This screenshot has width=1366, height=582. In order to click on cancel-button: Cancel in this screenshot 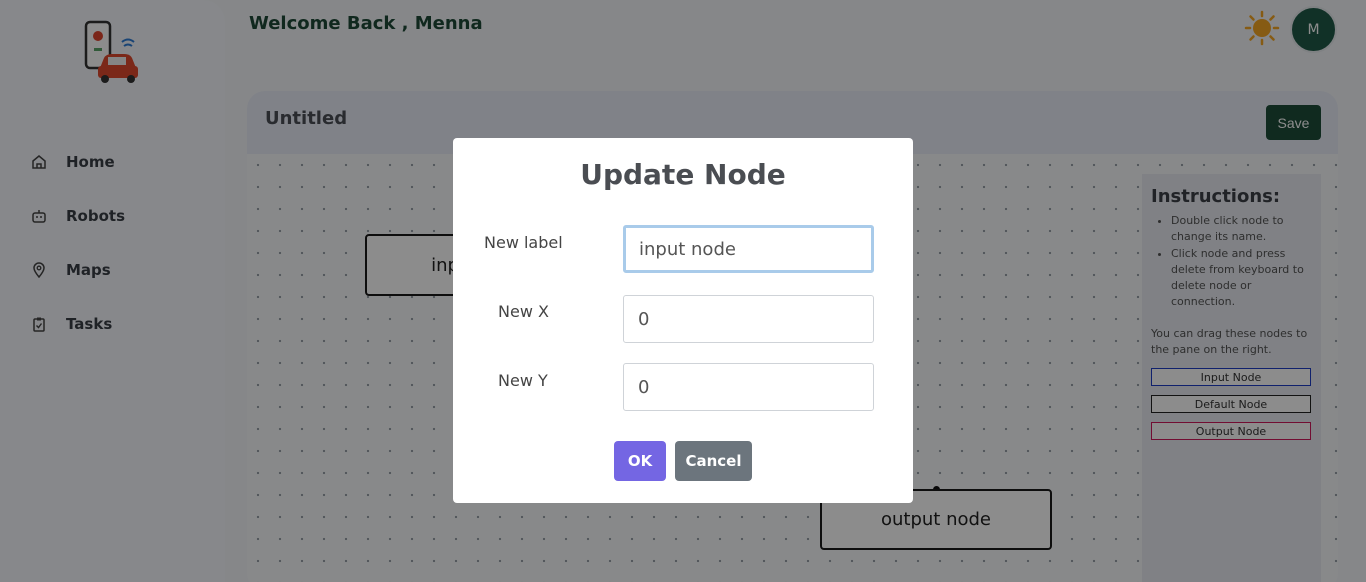, I will do `click(713, 461)`.